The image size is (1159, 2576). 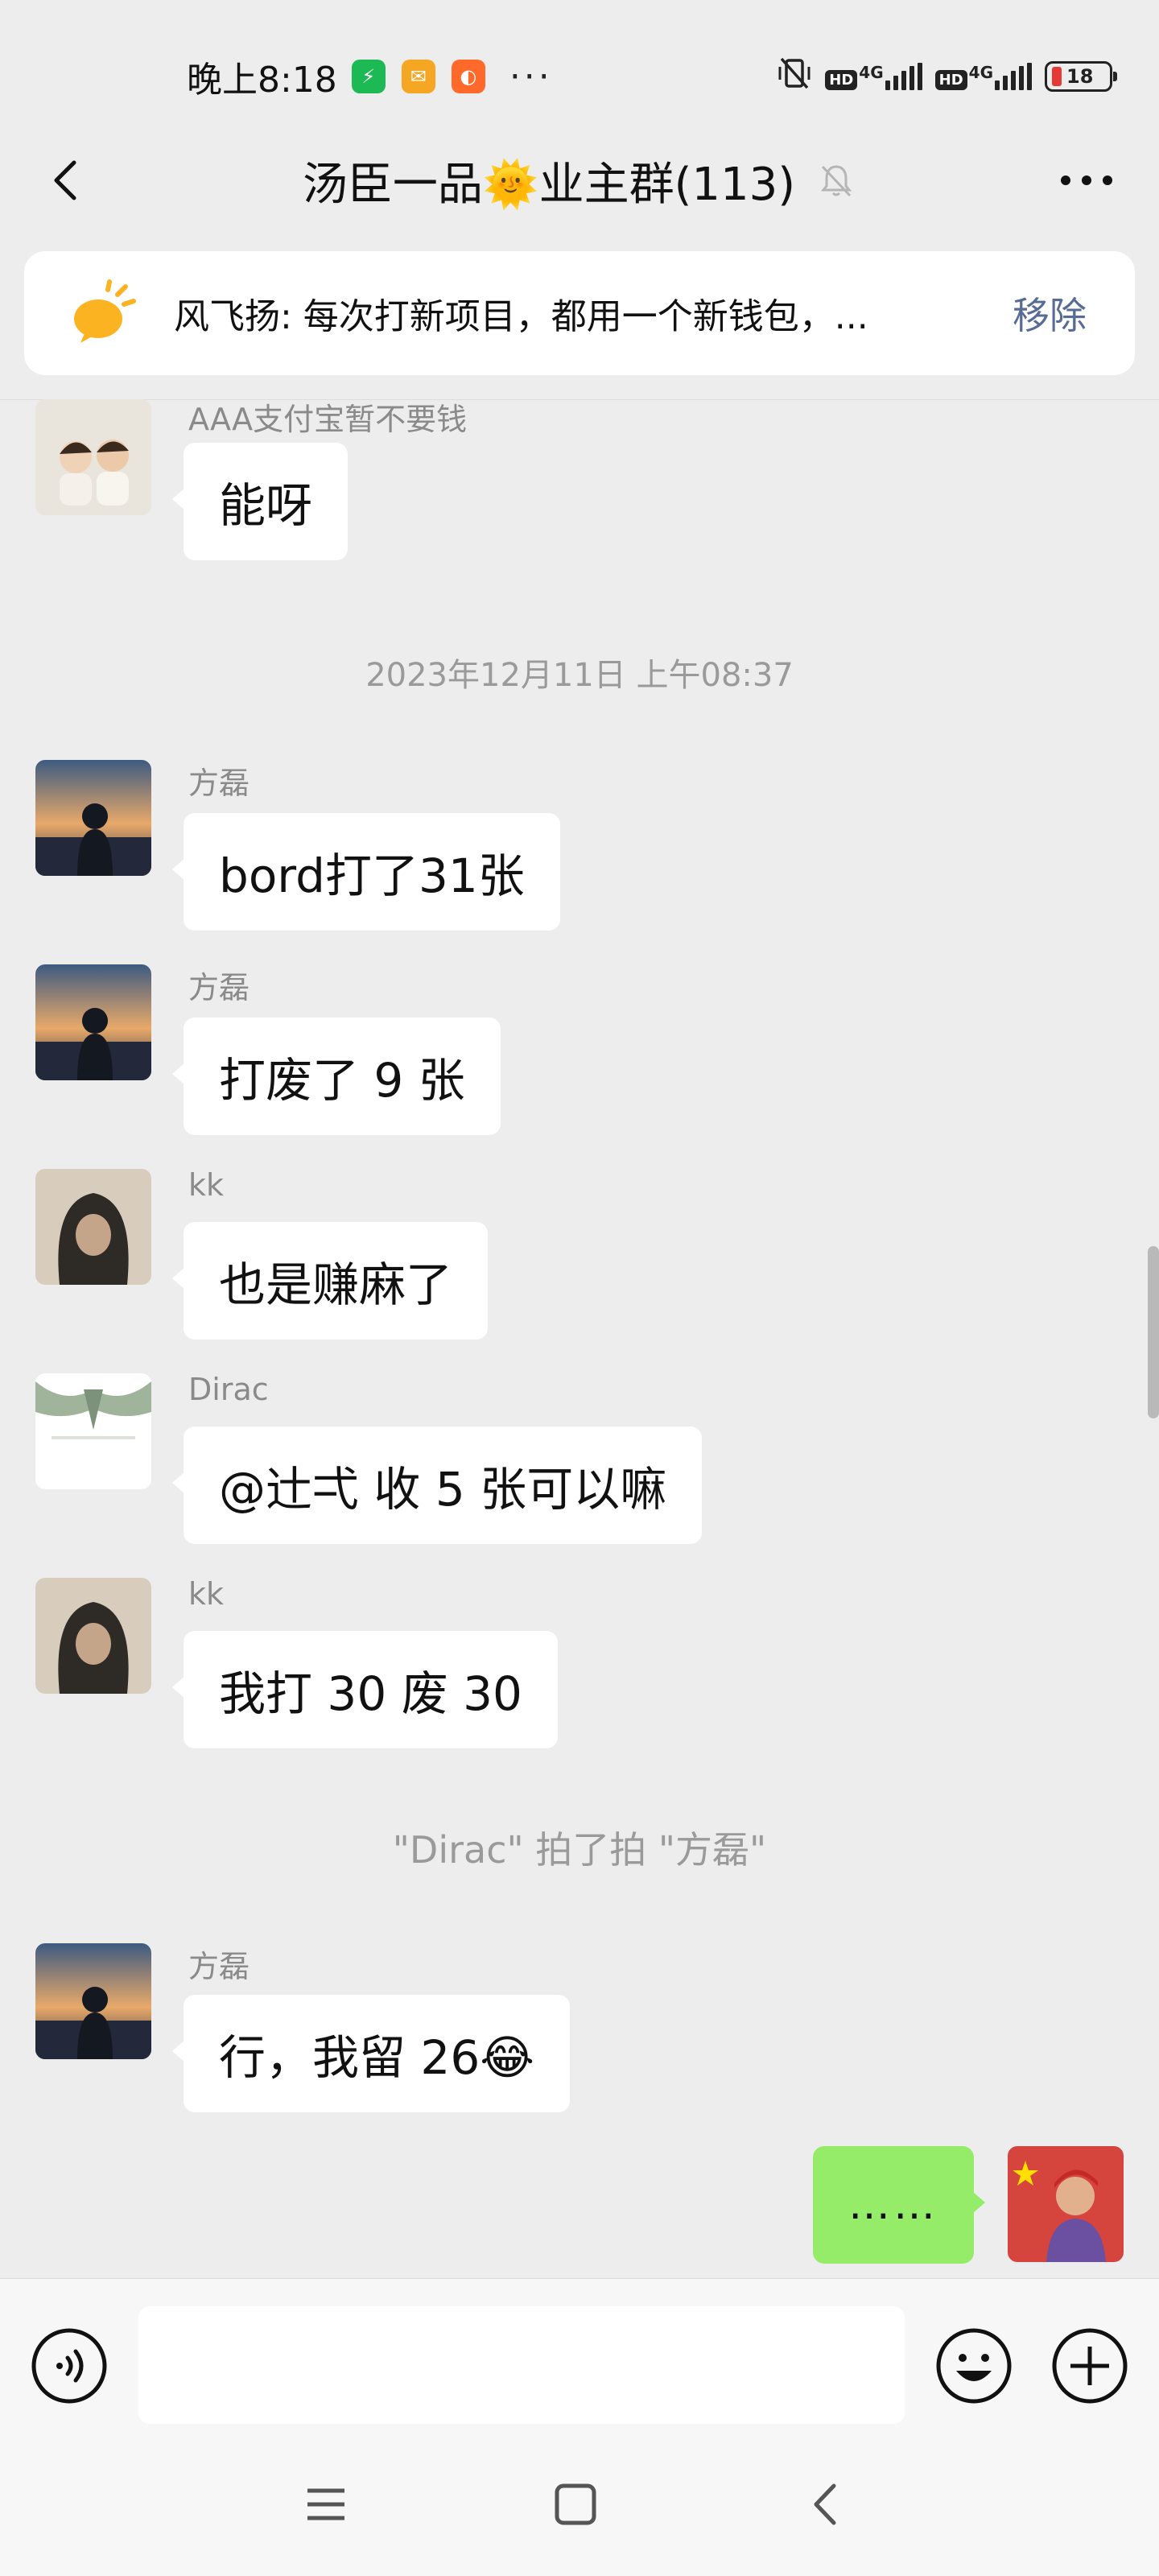 What do you see at coordinates (837, 181) in the screenshot?
I see `bell-off-icon` at bounding box center [837, 181].